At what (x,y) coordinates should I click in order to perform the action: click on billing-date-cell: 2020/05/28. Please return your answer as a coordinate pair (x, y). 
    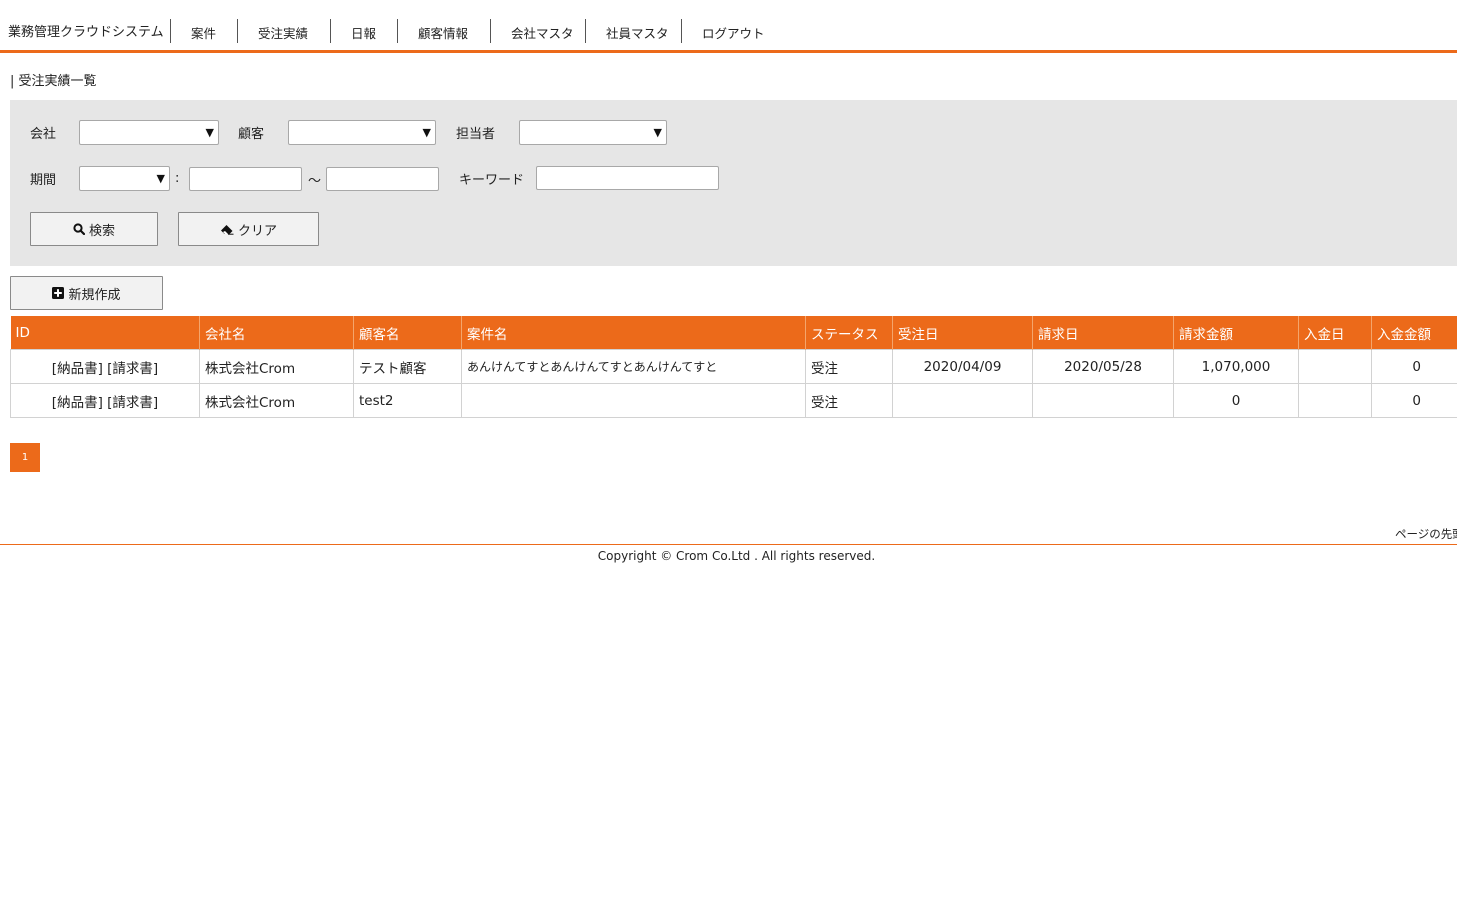
    Looking at the image, I should click on (1103, 366).